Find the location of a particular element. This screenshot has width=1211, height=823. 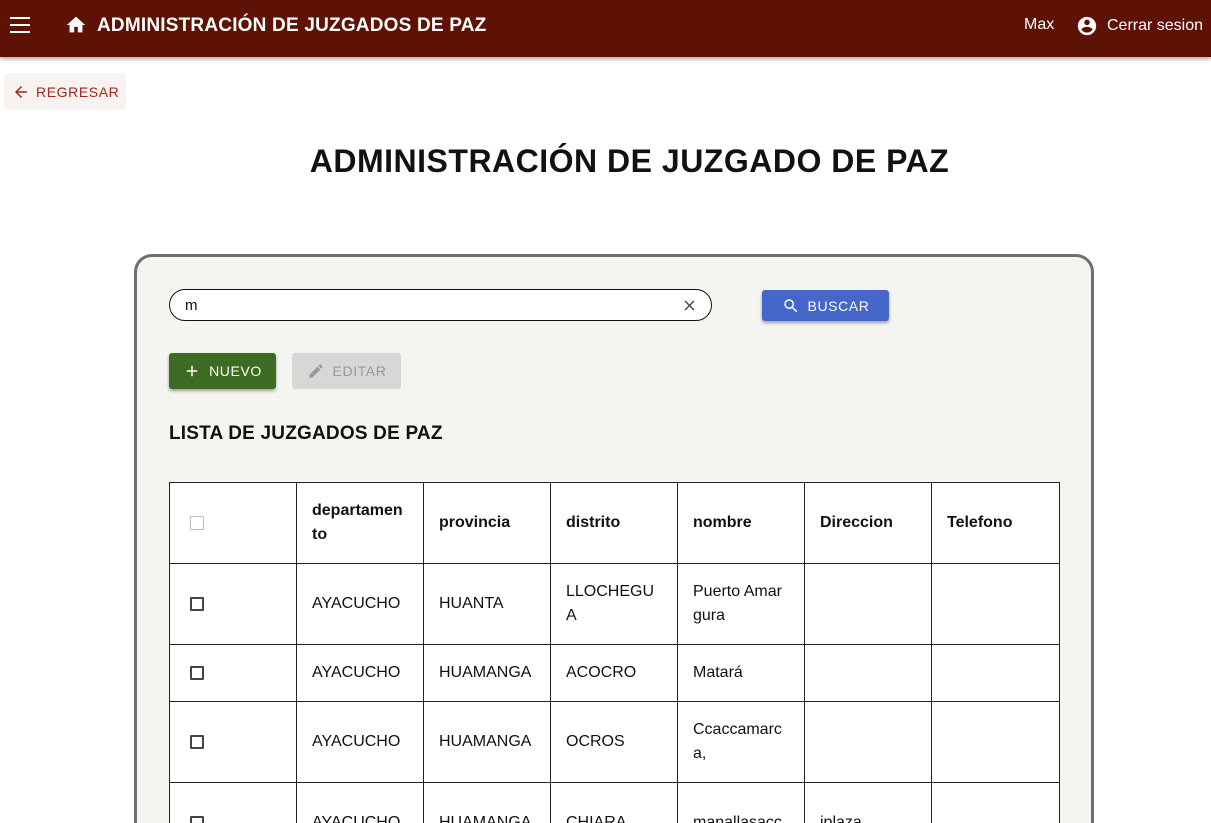

table-row: AYACUCHO HUAMANGA OCROS Ccaccamarca, is located at coordinates (614, 742).